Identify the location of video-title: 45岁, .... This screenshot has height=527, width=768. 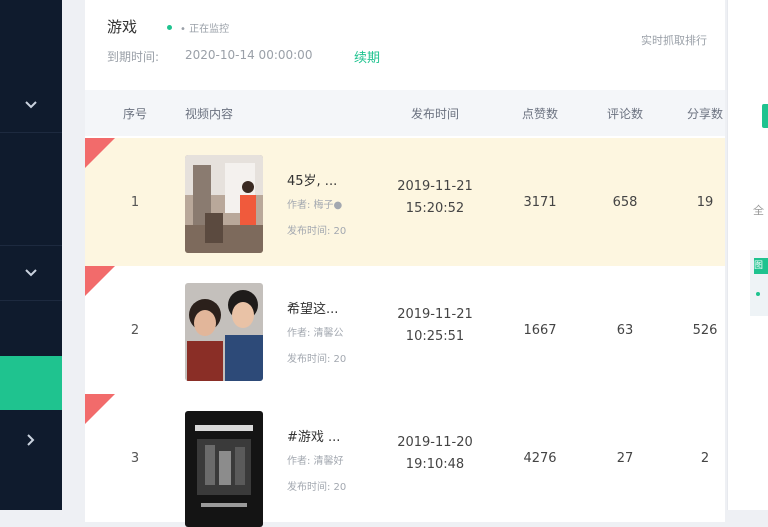
(312, 179).